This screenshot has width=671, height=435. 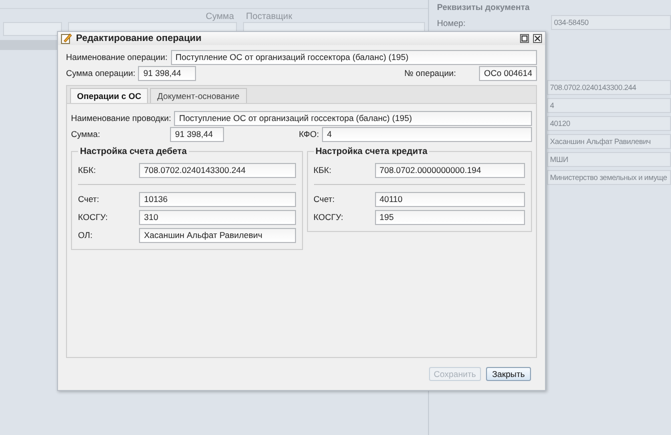 I want to click on maximize-button, so click(x=524, y=38).